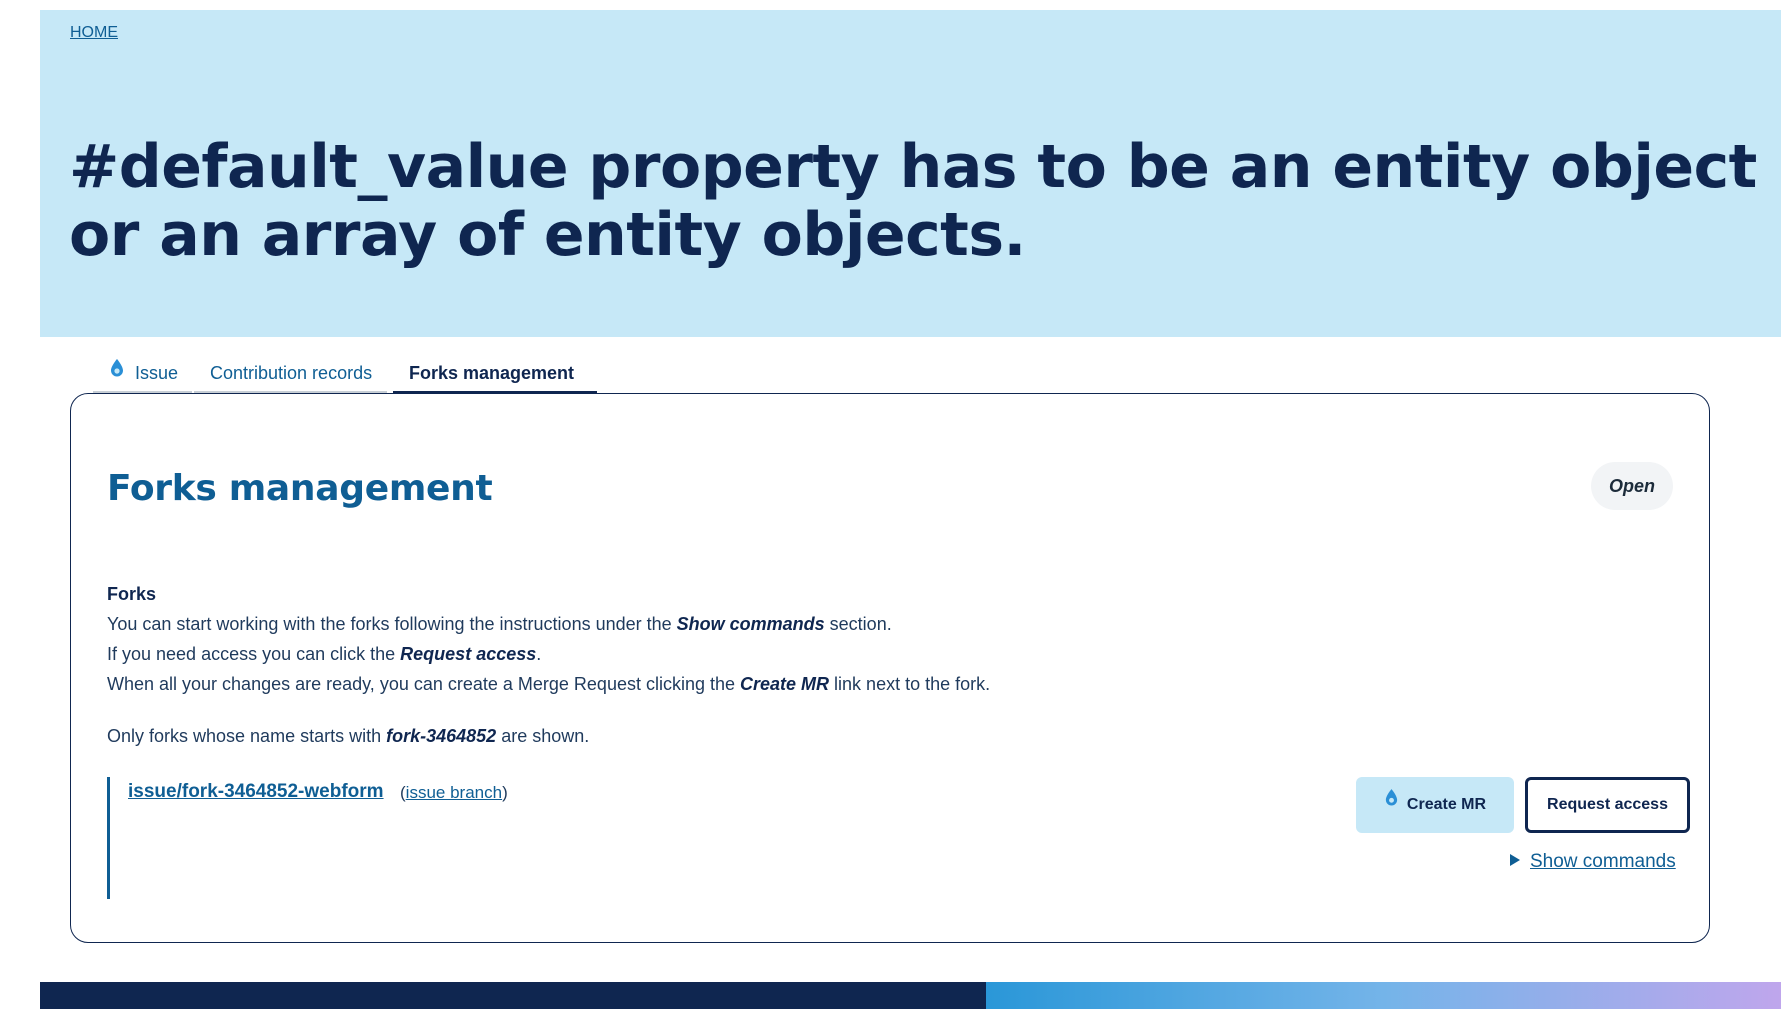 The height and width of the screenshot is (1009, 1781). What do you see at coordinates (157, 373) in the screenshot?
I see `tab-issue-label: Issue` at bounding box center [157, 373].